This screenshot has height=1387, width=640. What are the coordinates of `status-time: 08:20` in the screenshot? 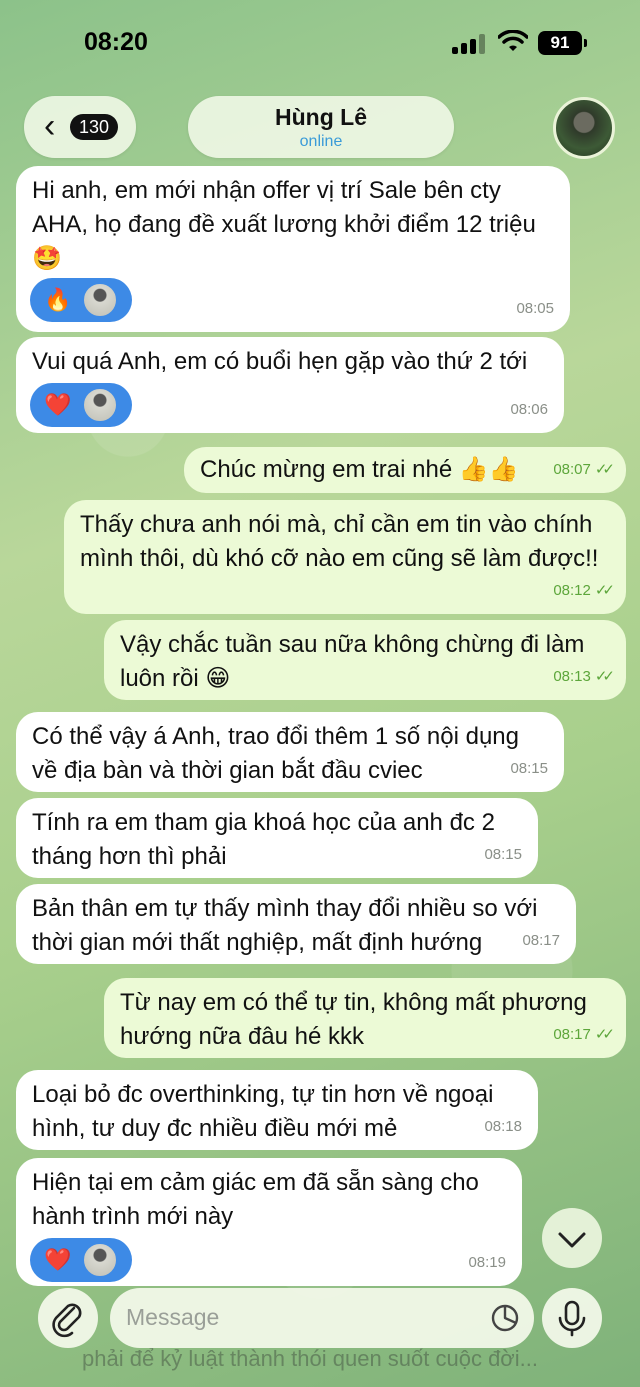 It's located at (116, 42).